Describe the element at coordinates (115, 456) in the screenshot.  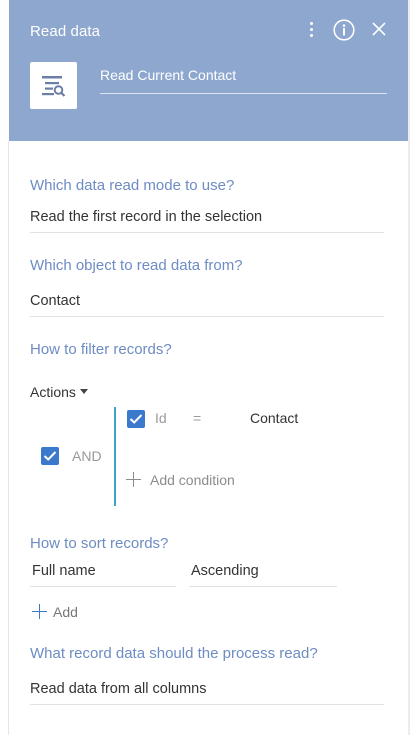
I see `filter-group-line` at that location.